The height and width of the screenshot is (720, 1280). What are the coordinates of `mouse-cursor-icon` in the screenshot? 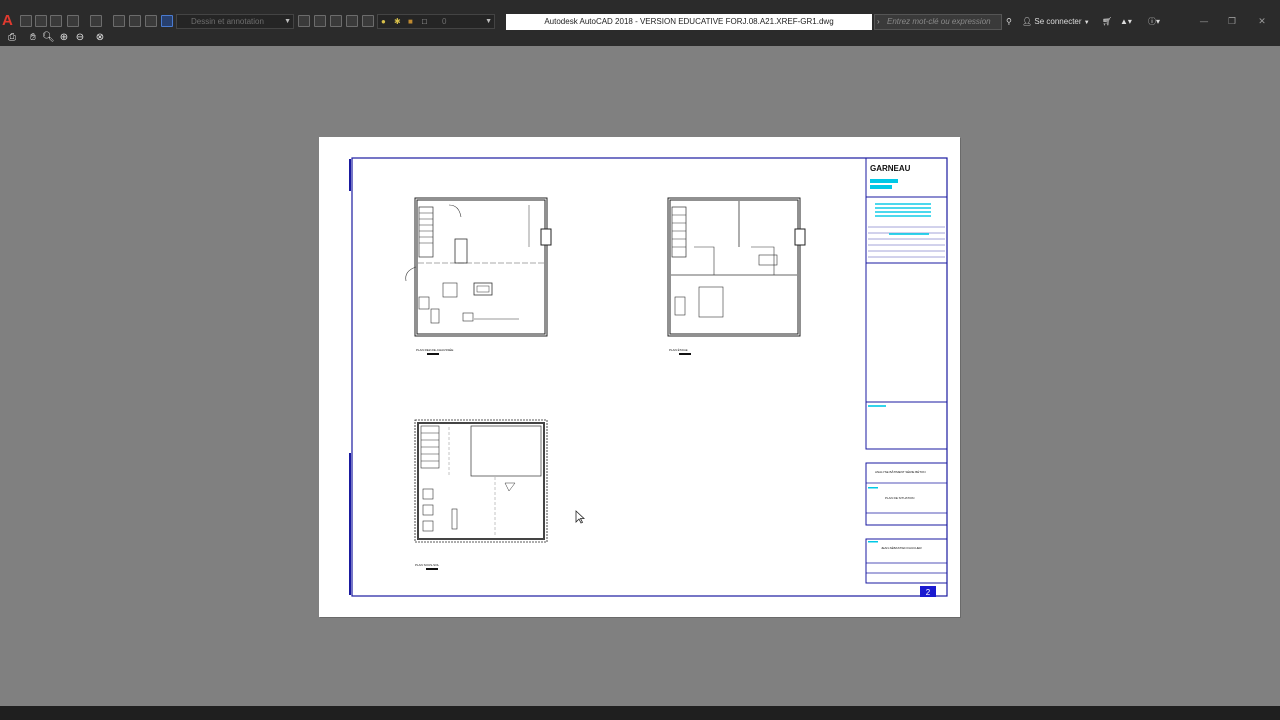 It's located at (580, 517).